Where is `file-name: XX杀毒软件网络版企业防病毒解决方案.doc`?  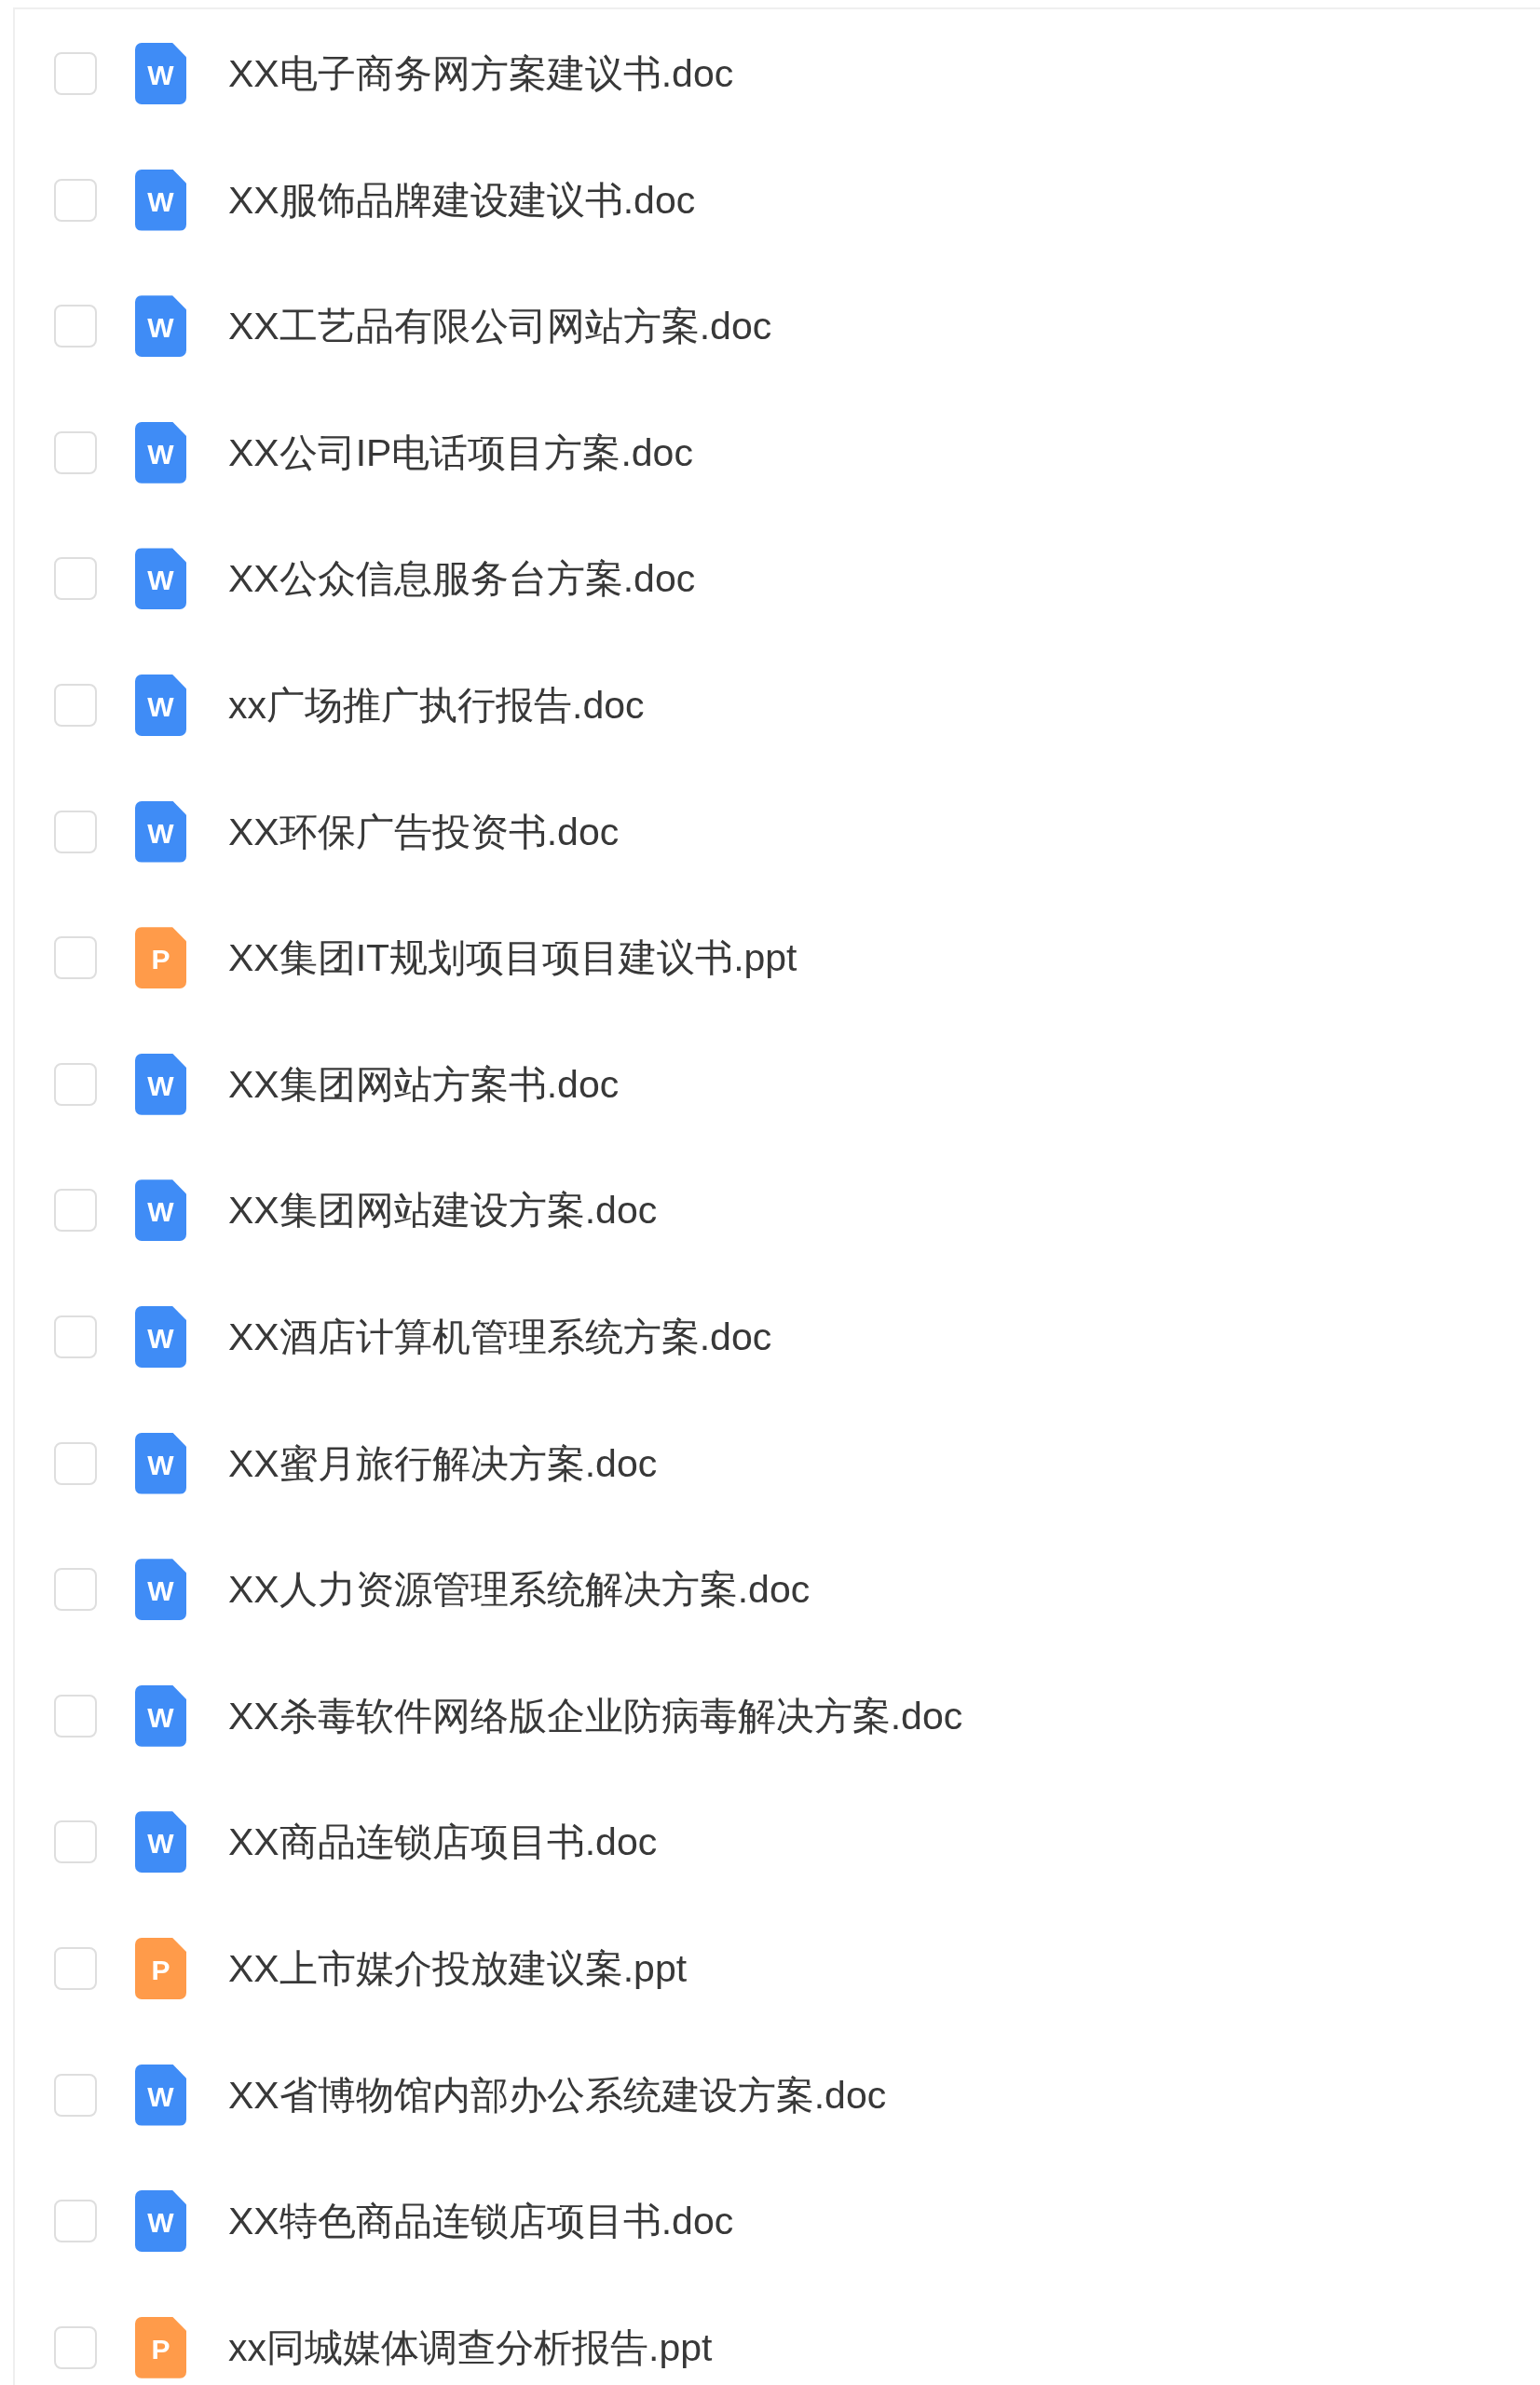
file-name: XX杀毒软件网络版企业防病毒解决方案.doc is located at coordinates (595, 1716).